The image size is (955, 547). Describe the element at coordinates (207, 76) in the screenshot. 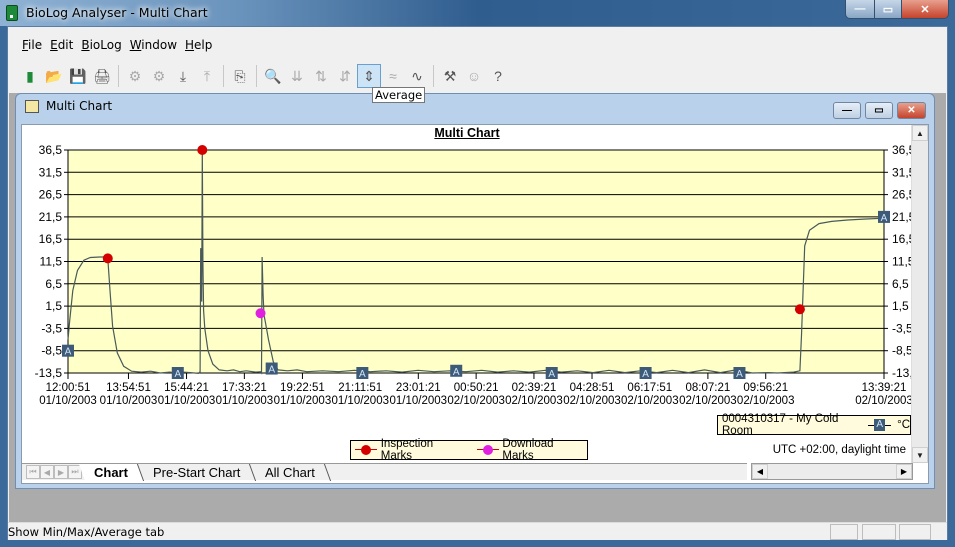

I see `upload-button: ⤒` at that location.